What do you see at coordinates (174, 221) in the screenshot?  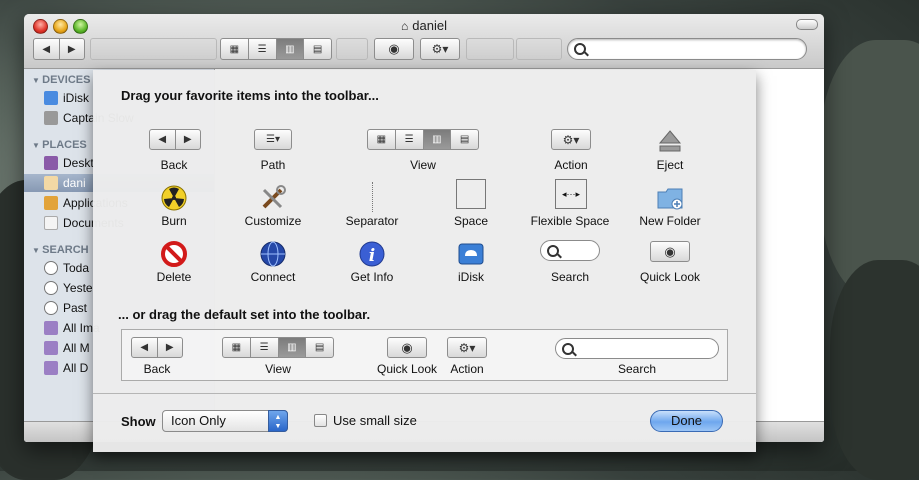 I see `palette-label: Burn` at bounding box center [174, 221].